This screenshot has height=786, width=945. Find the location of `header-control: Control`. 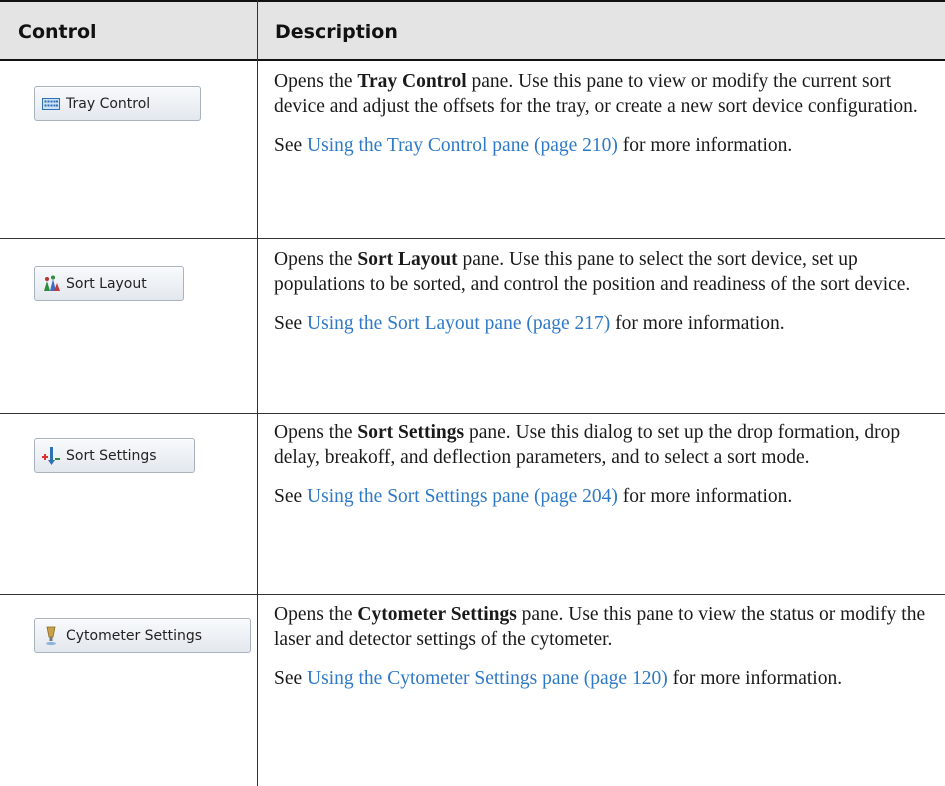

header-control: Control is located at coordinates (57, 32).